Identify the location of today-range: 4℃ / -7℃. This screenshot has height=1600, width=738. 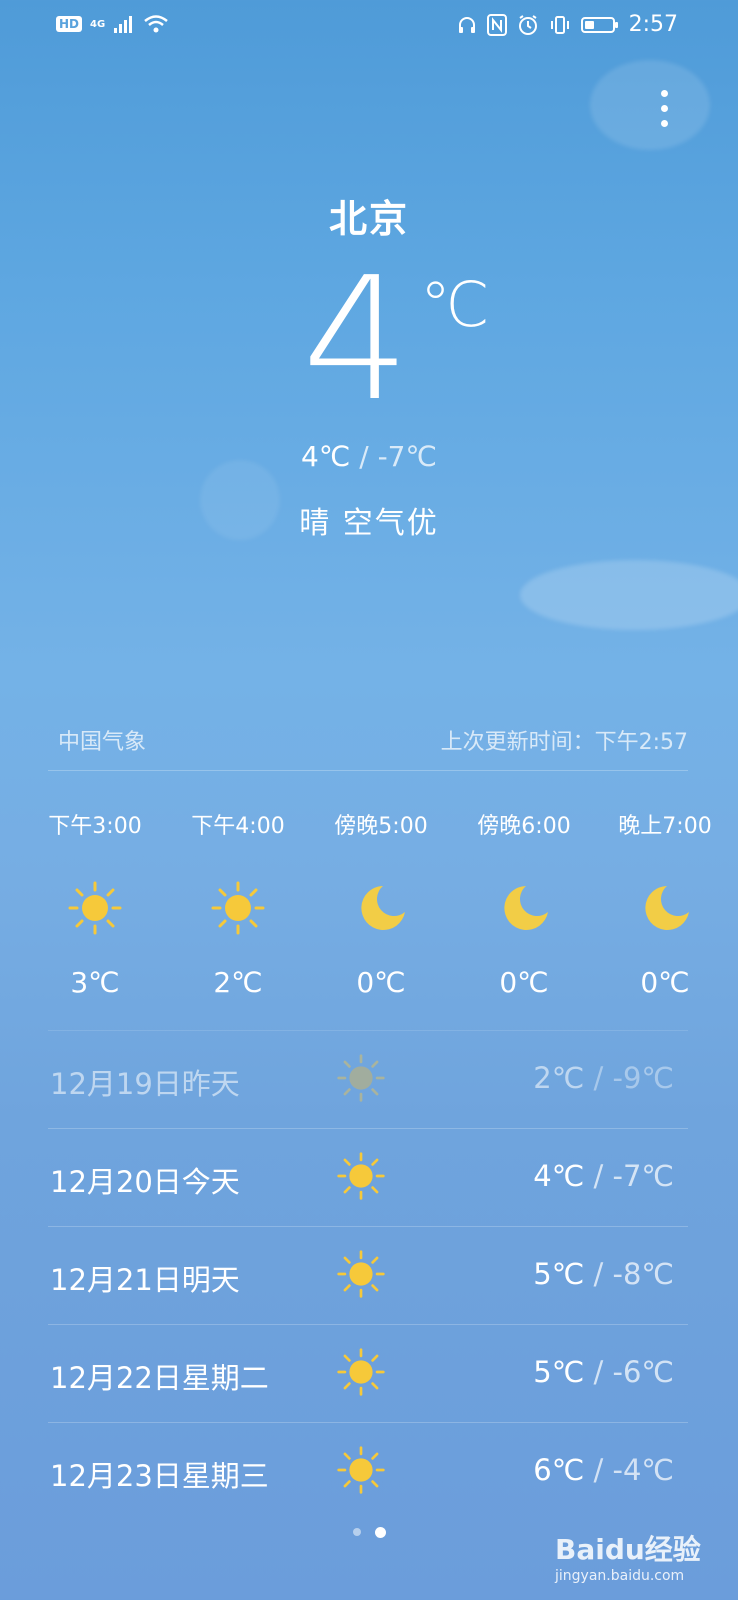
(369, 456).